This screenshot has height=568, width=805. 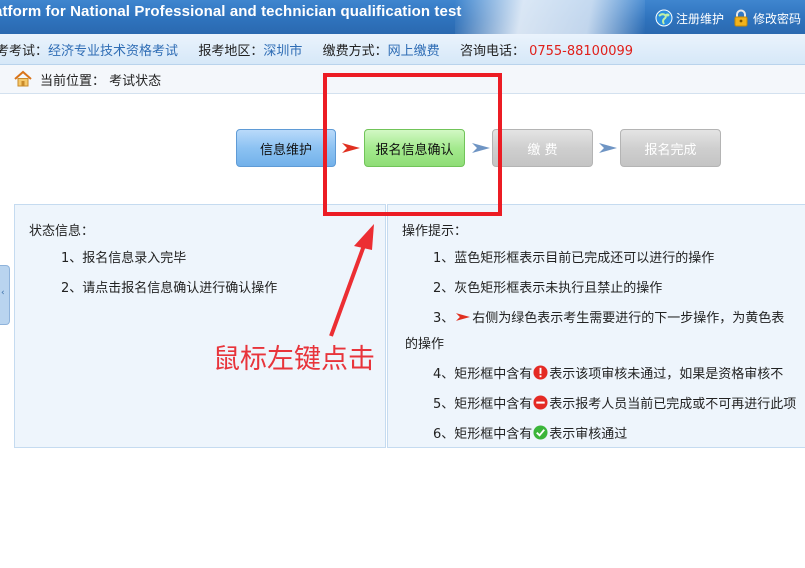 What do you see at coordinates (169, 288) in the screenshot?
I see `status-line-2: 2、请点击报名信息确认进行确认操作` at bounding box center [169, 288].